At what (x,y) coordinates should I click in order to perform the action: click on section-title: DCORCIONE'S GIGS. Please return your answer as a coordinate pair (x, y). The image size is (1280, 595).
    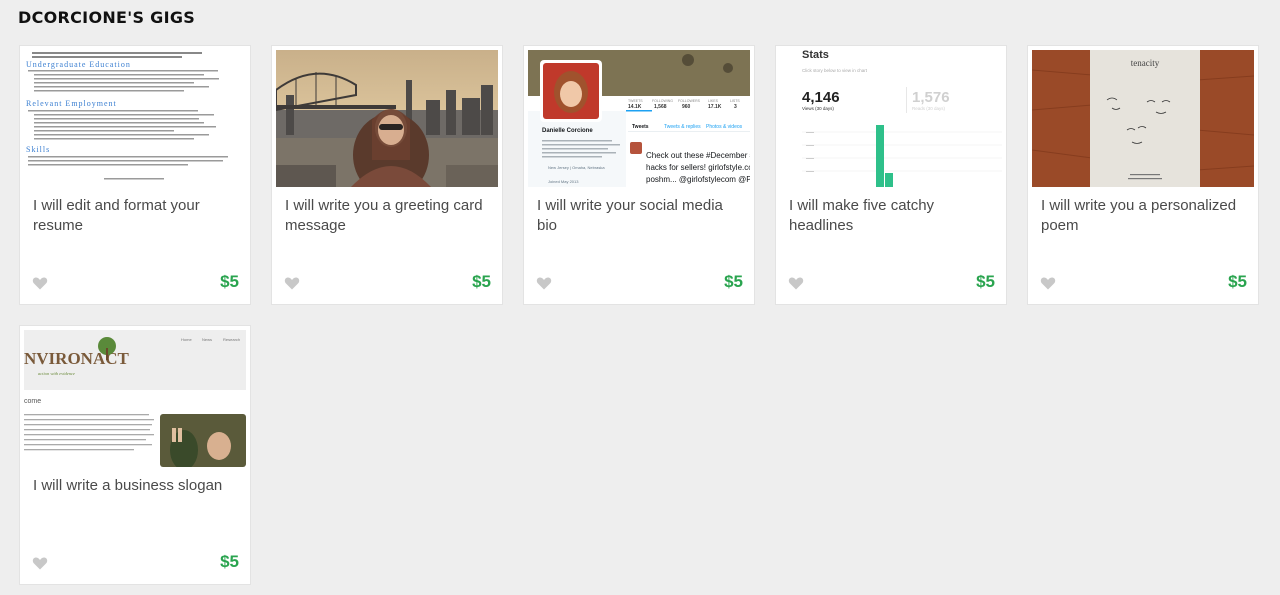
    Looking at the image, I should click on (107, 17).